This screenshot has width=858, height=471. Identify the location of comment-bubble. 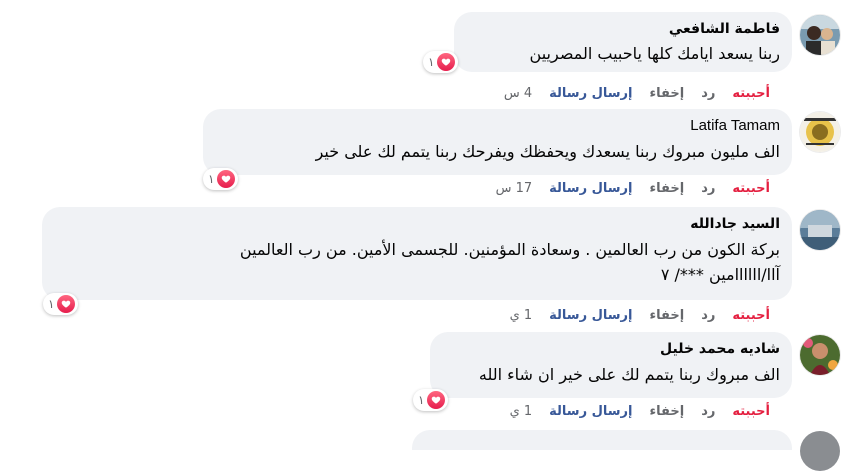
(602, 440).